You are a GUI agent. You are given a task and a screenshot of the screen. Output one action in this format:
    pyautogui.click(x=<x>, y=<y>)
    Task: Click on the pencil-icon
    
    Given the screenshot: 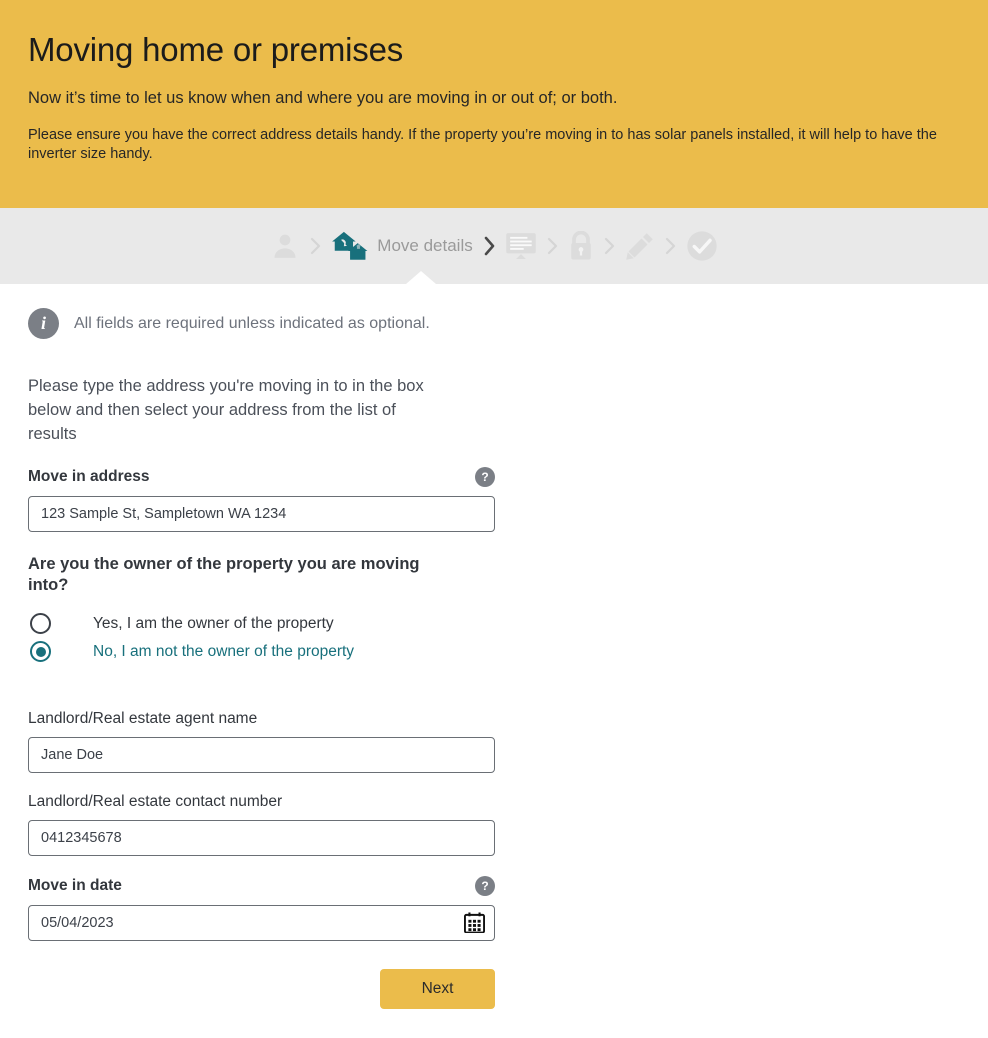 What is the action you would take?
    pyautogui.click(x=640, y=246)
    